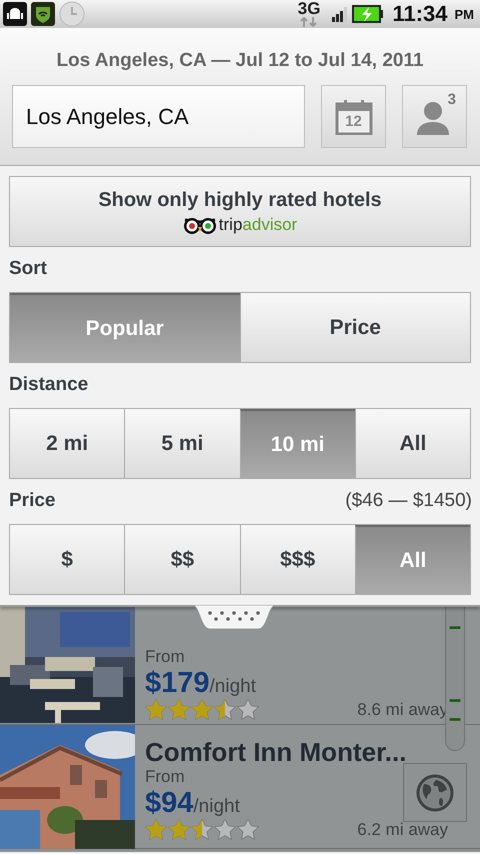  I want to click on battery-charging-icon, so click(368, 14).